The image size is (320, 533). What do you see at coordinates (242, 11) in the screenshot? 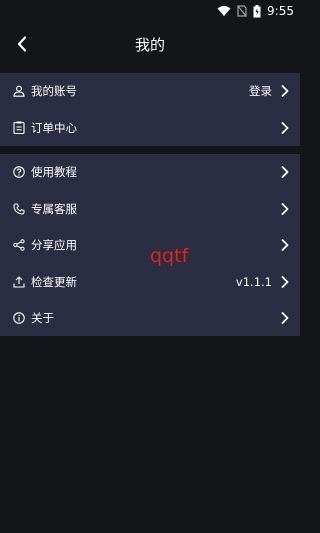
I see `no-sim-icon` at bounding box center [242, 11].